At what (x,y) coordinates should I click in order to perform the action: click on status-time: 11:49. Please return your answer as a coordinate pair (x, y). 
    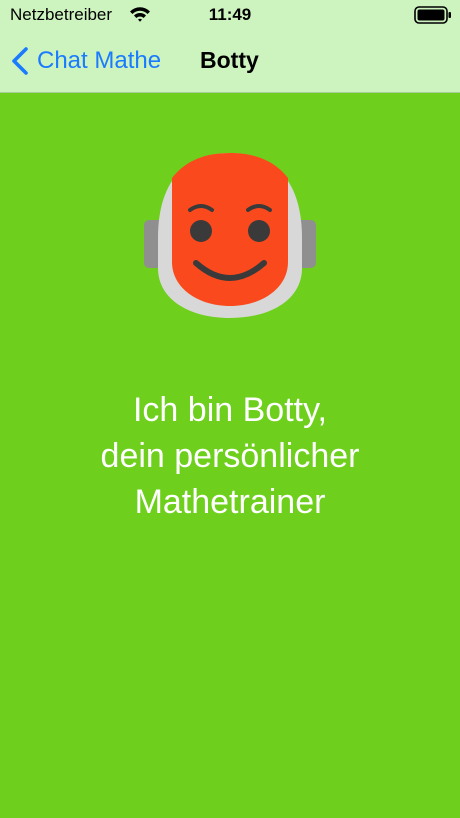
    Looking at the image, I should click on (230, 14).